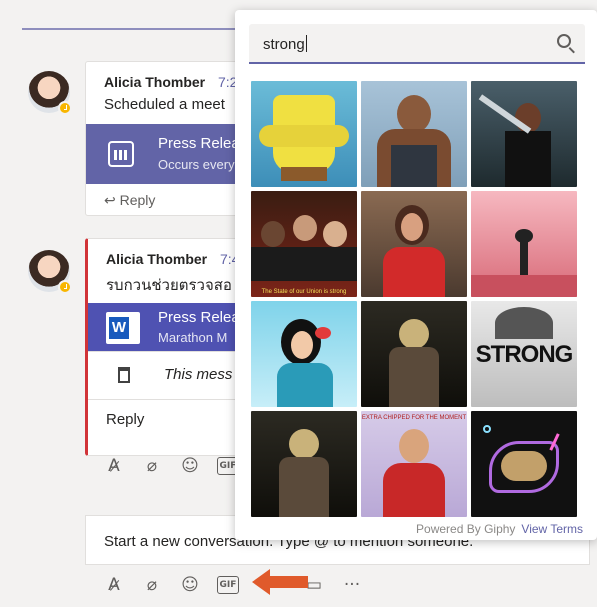 This screenshot has width=597, height=607. I want to click on compose-toolbar: A̷ ⌀ ☺ GIF ▭ ···, so click(233, 585).